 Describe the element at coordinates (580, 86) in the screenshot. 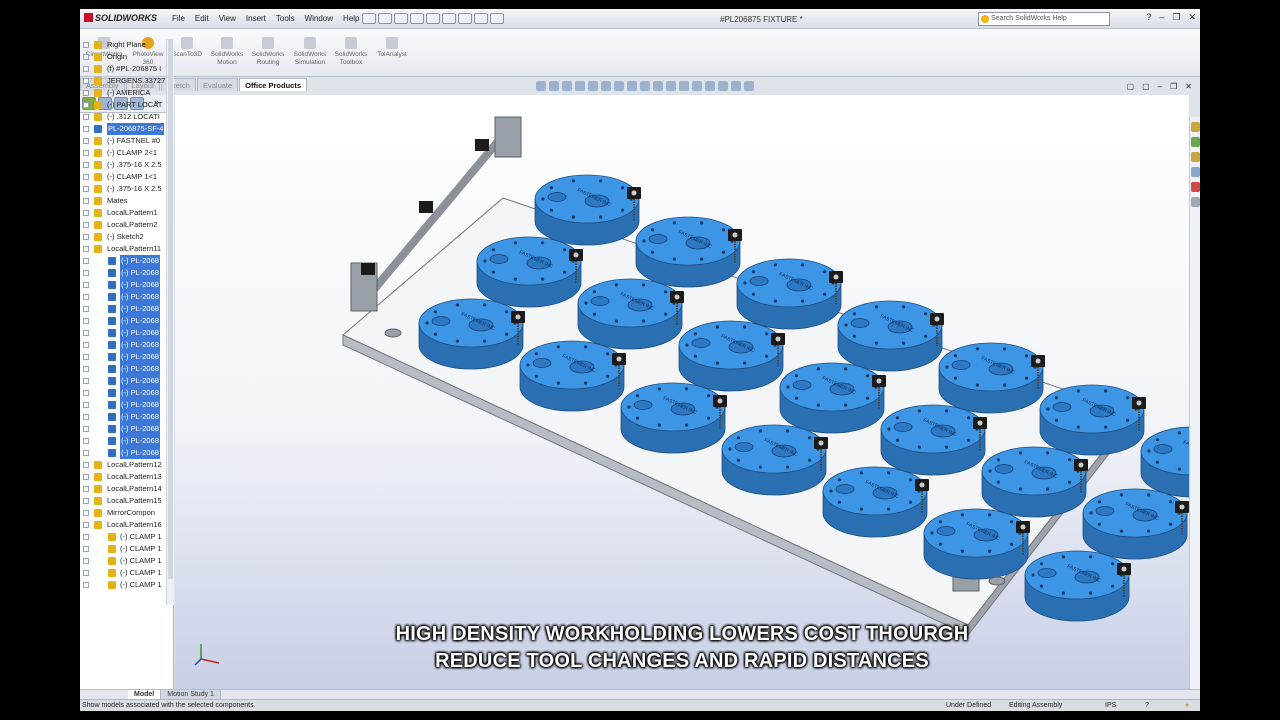

I see `section-view-icon` at that location.